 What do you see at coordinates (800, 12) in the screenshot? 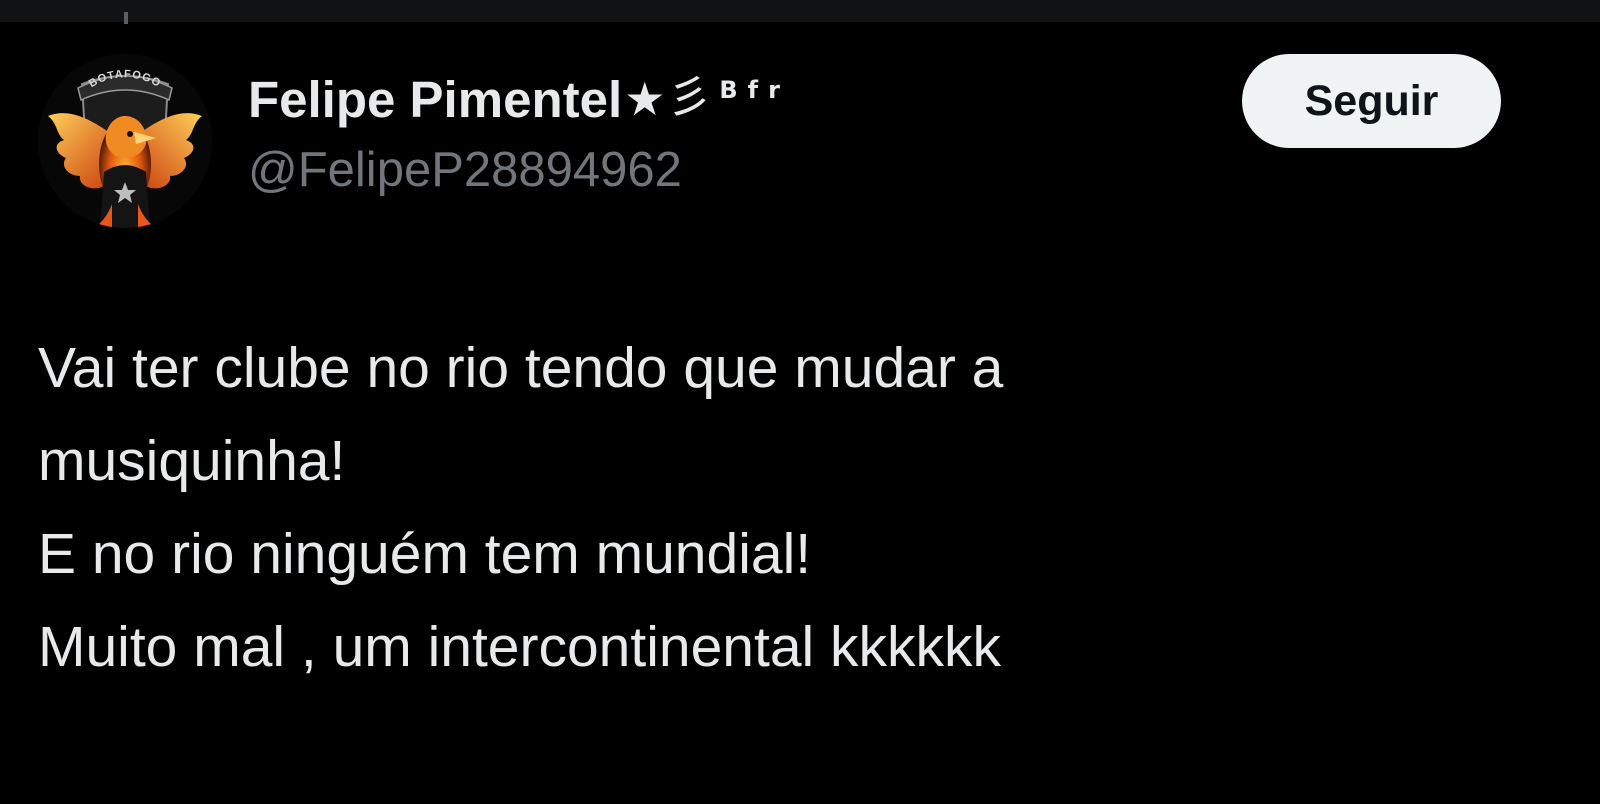
I see `top-strip` at bounding box center [800, 12].